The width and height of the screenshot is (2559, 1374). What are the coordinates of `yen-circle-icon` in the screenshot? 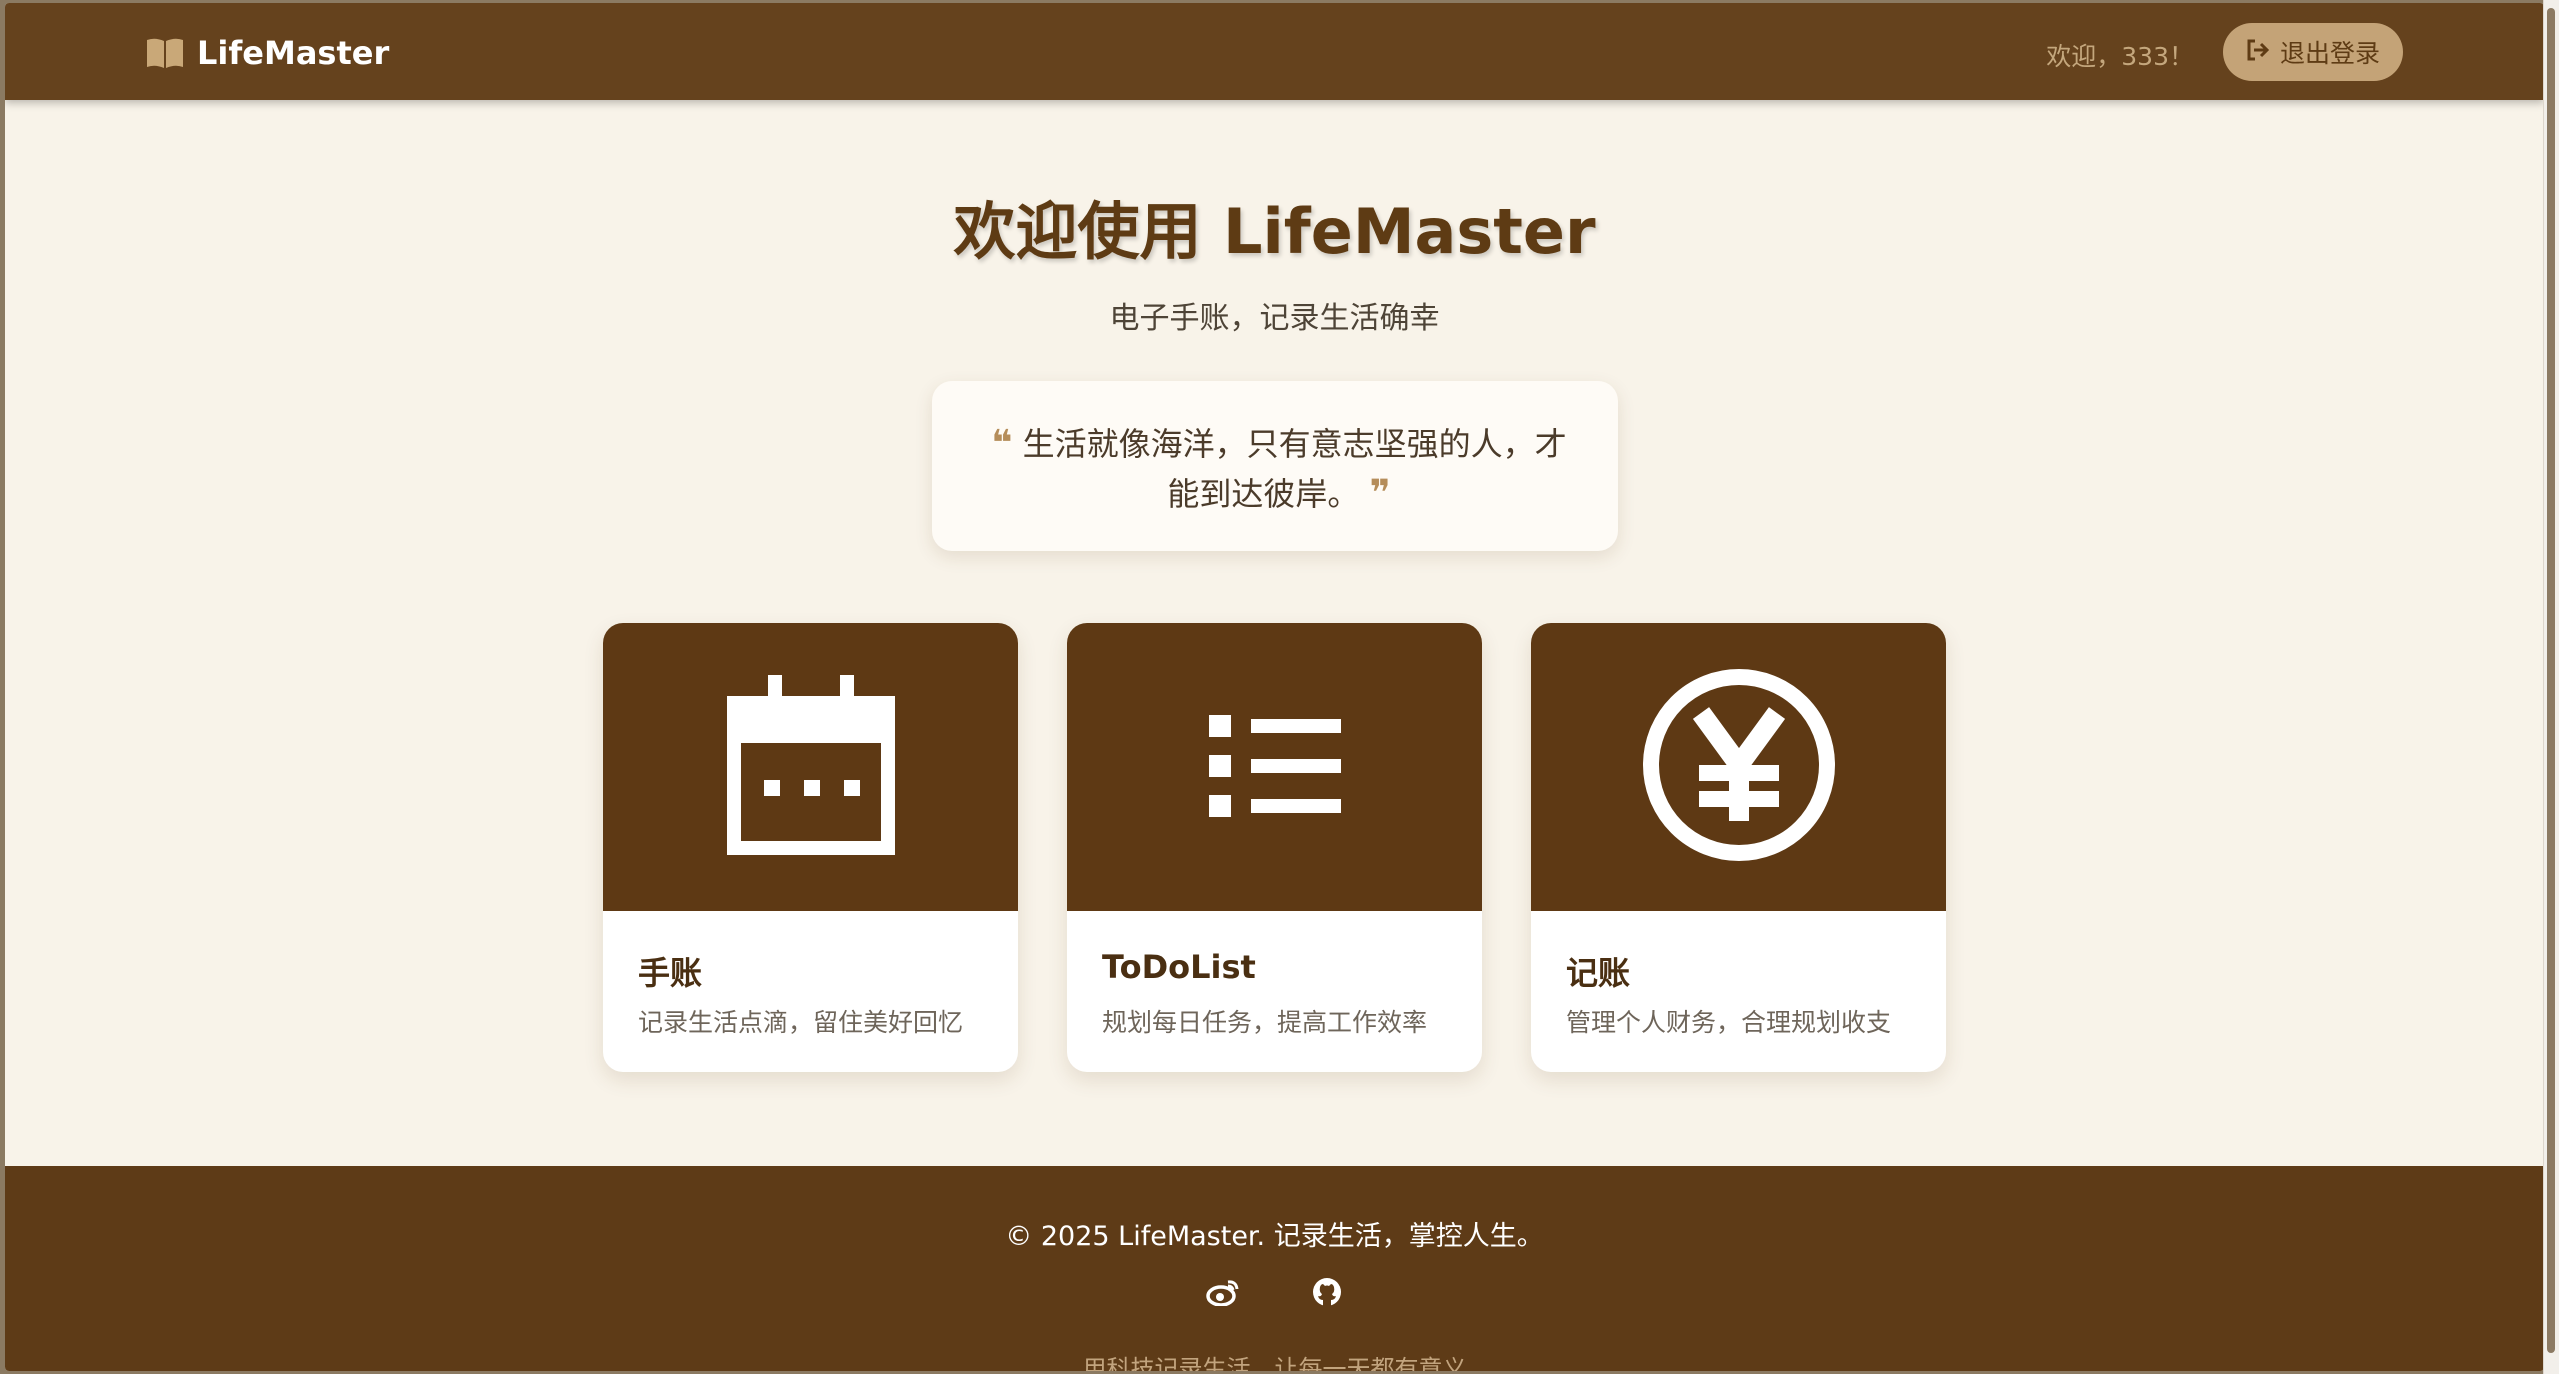 It's located at (1739, 767).